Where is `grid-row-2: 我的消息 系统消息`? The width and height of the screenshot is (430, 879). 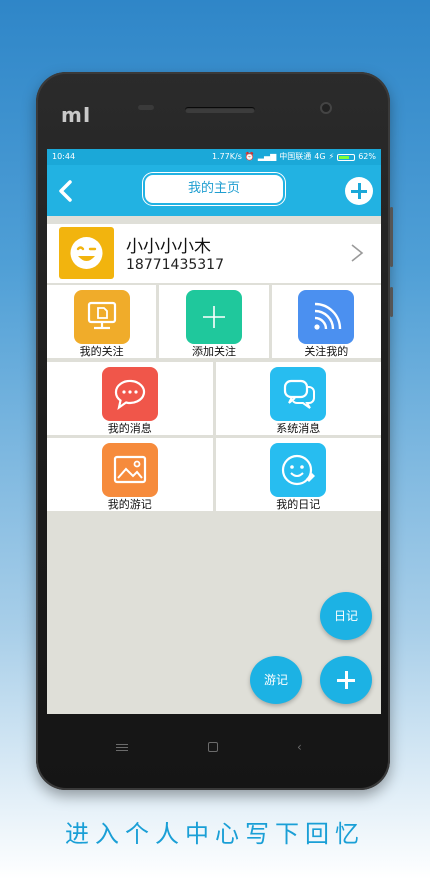 grid-row-2: 我的消息 系统消息 is located at coordinates (214, 398).